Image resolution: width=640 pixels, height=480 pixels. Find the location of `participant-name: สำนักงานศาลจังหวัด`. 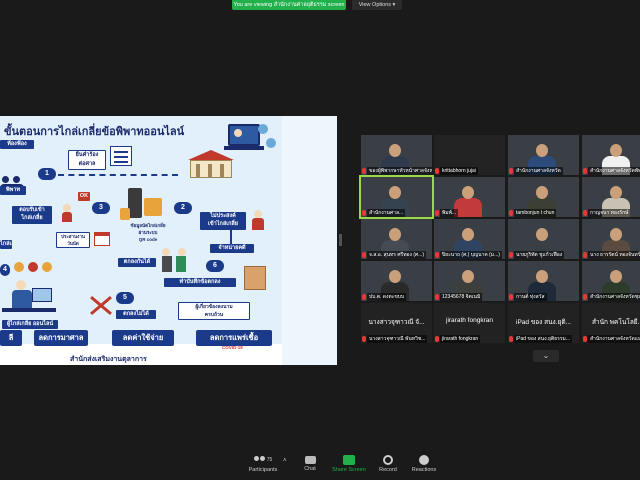

participant-name: สำนักงานศาลจังหวัด is located at coordinates (538, 171).